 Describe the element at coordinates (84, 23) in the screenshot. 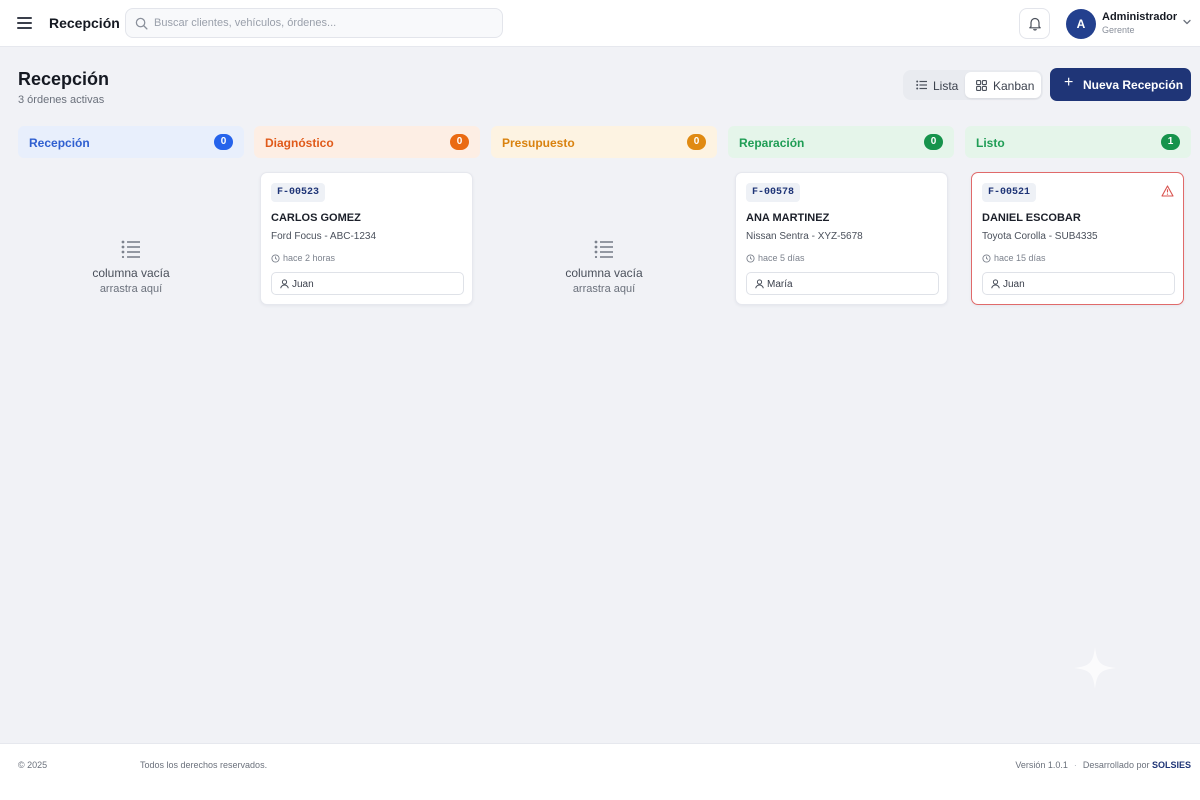

I see `app-title: Recepción` at that location.